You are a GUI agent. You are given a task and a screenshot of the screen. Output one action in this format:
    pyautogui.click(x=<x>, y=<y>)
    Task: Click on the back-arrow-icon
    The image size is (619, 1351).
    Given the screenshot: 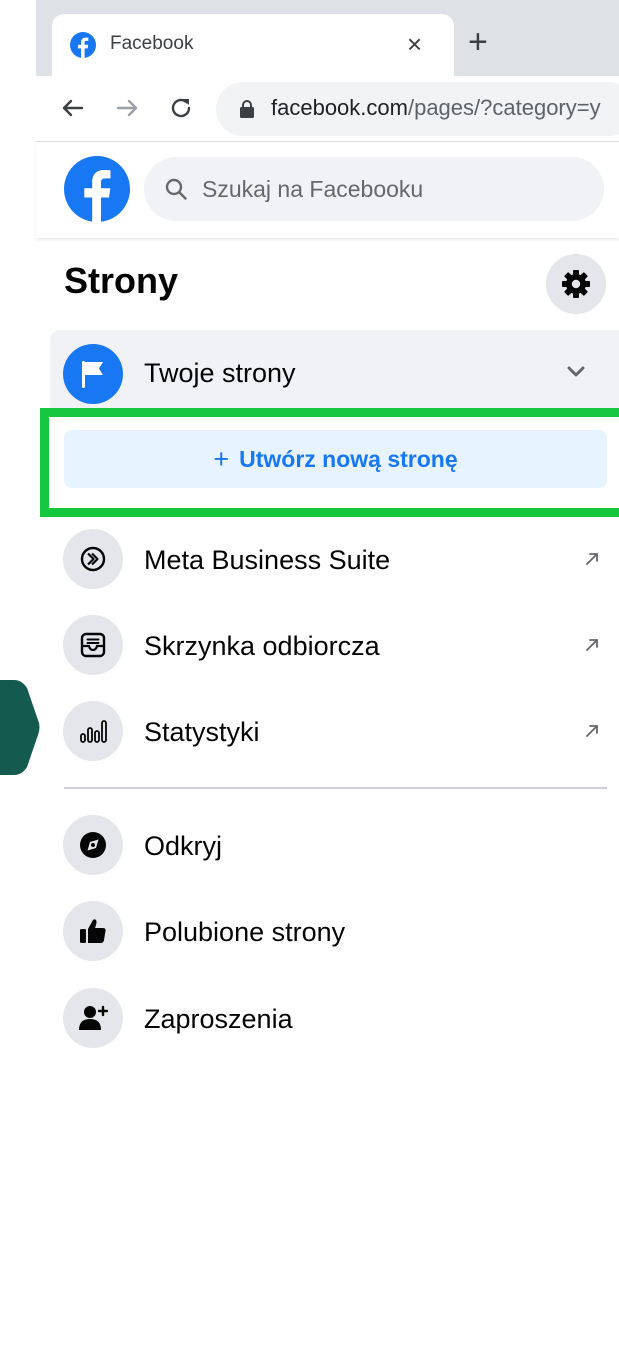 What is the action you would take?
    pyautogui.click(x=73, y=108)
    